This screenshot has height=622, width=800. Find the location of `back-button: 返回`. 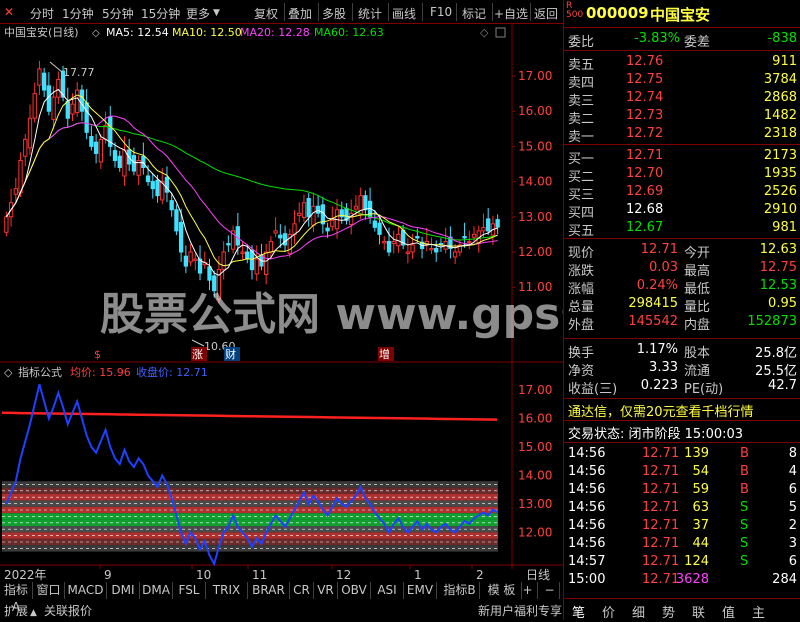

back-button: 返回 is located at coordinates (546, 13).